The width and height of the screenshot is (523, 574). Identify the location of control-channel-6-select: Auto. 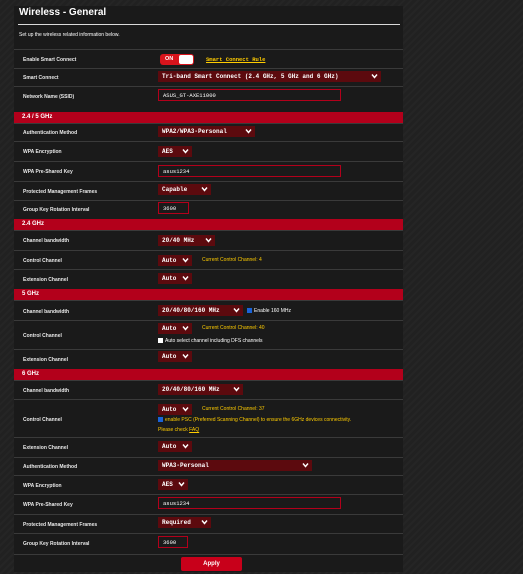
(175, 409).